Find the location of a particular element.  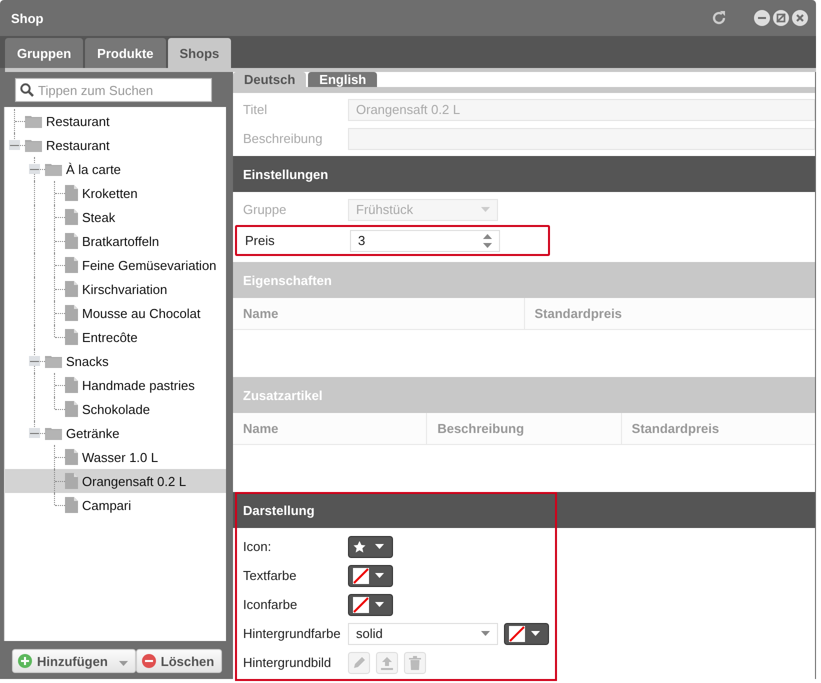

close-icon is located at coordinates (800, 18).